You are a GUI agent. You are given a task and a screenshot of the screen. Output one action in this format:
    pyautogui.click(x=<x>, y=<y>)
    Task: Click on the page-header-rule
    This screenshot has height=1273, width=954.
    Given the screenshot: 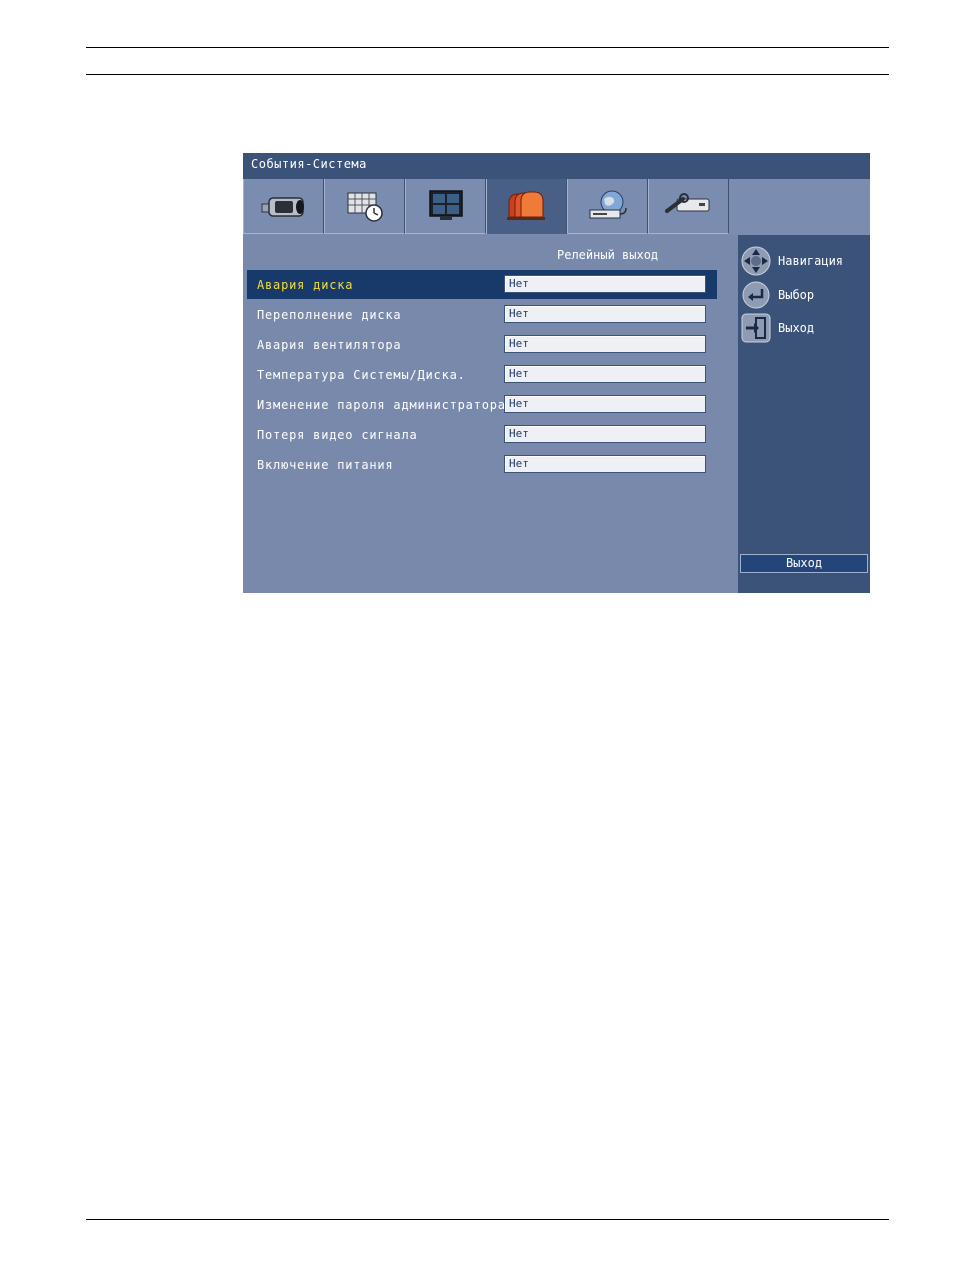 What is the action you would take?
    pyautogui.click(x=487, y=74)
    